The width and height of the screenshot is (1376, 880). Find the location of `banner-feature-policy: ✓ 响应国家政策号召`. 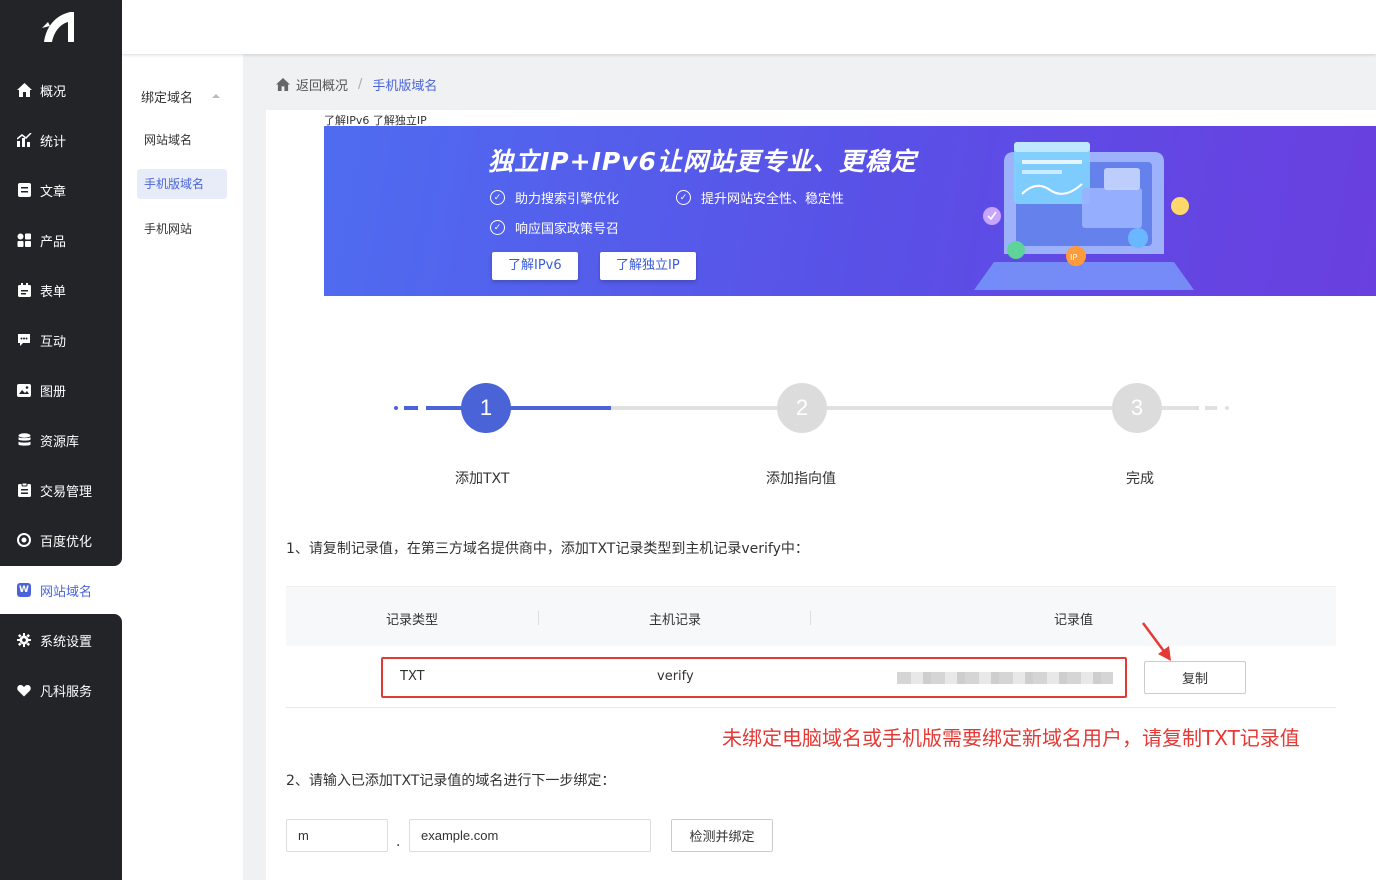

banner-feature-policy: ✓ 响应国家政策号召 is located at coordinates (554, 227).